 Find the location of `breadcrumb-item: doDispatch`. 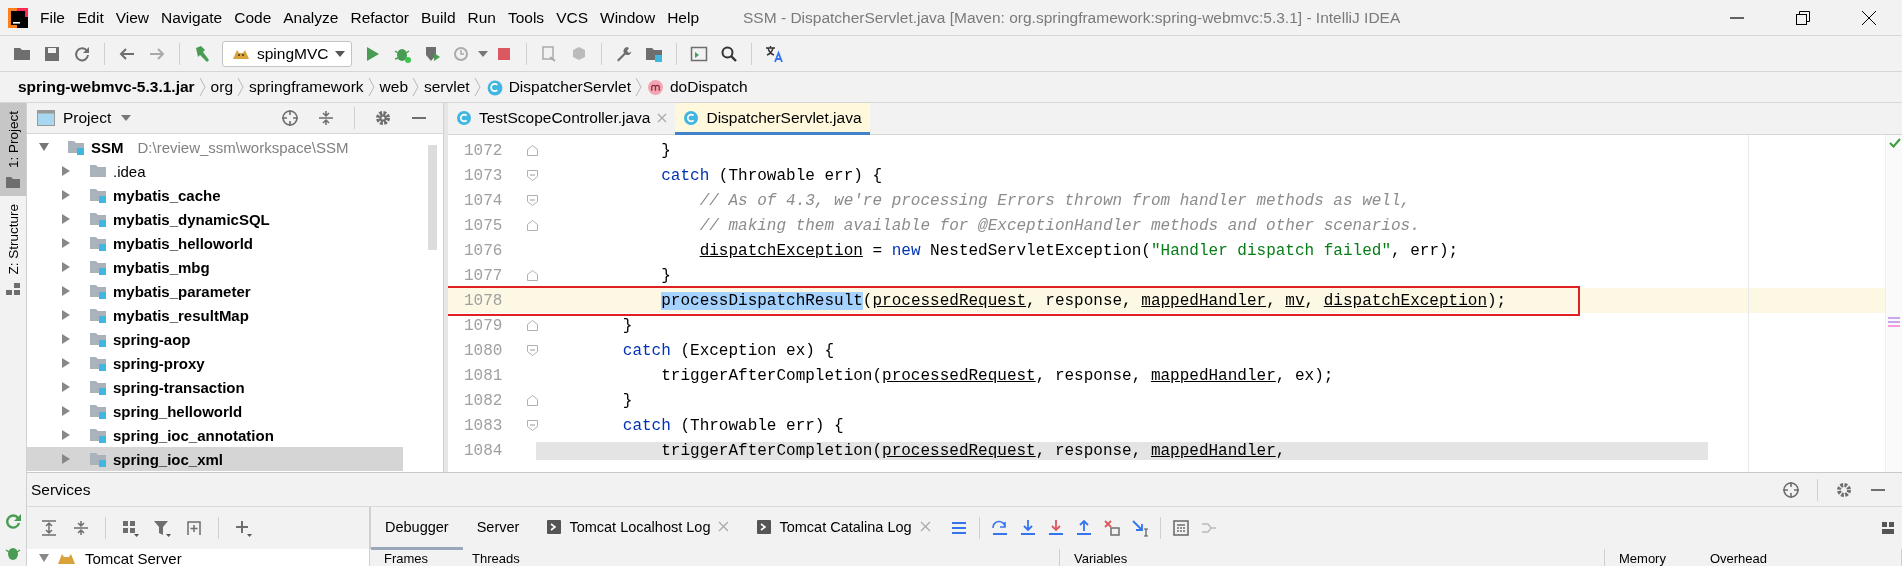

breadcrumb-item: doDispatch is located at coordinates (697, 87).